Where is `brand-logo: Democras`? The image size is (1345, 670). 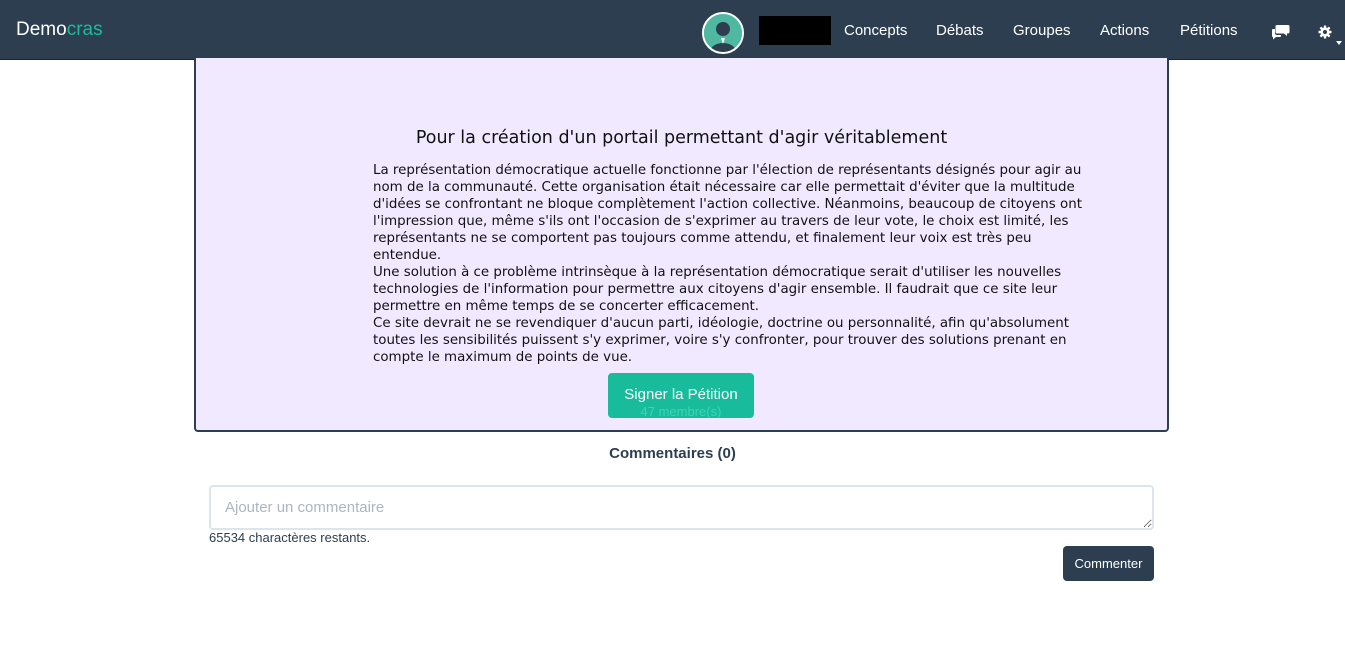 brand-logo: Democras is located at coordinates (59, 30).